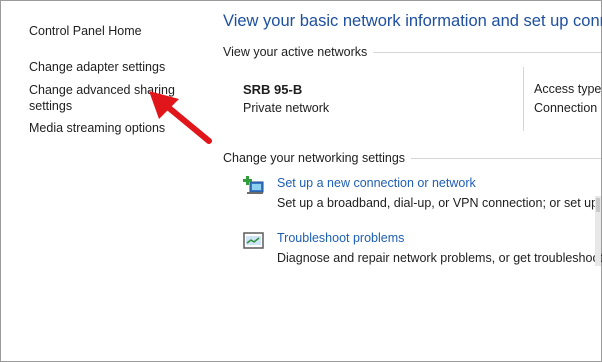 The image size is (602, 362). I want to click on change-settings-label: Change your networking settings, so click(317, 158).